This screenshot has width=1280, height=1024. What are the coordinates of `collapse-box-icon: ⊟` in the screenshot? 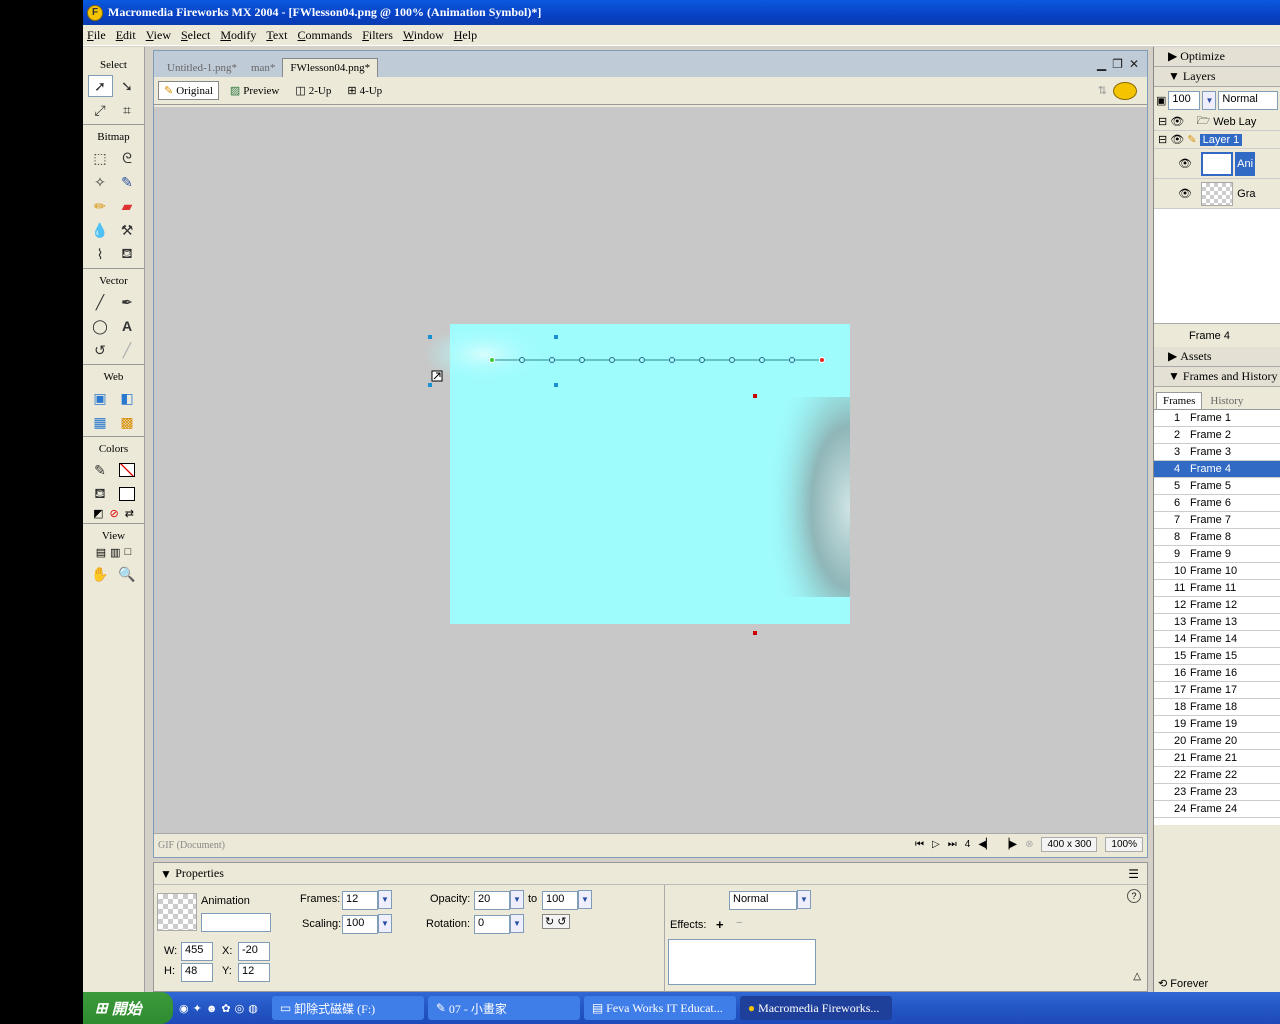 It's located at (1164, 121).